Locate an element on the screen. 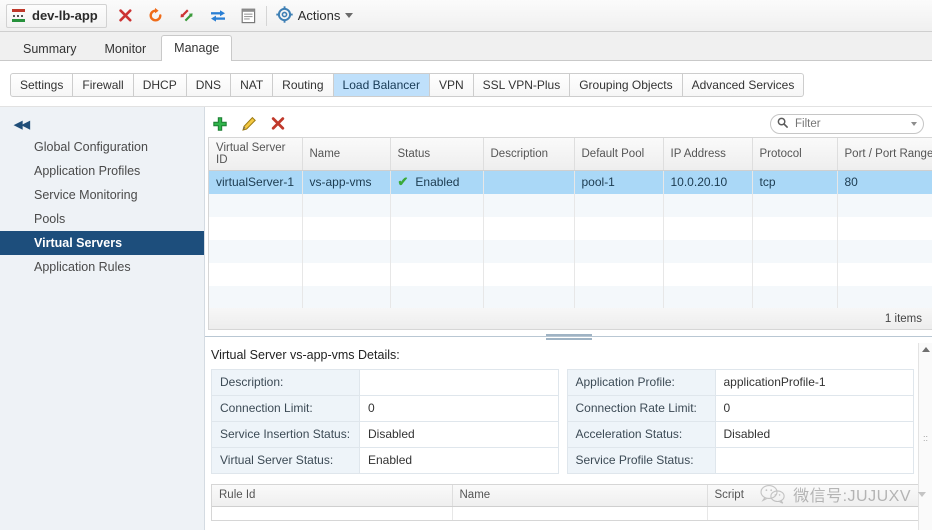  detail-value: Enabled is located at coordinates (459, 460).